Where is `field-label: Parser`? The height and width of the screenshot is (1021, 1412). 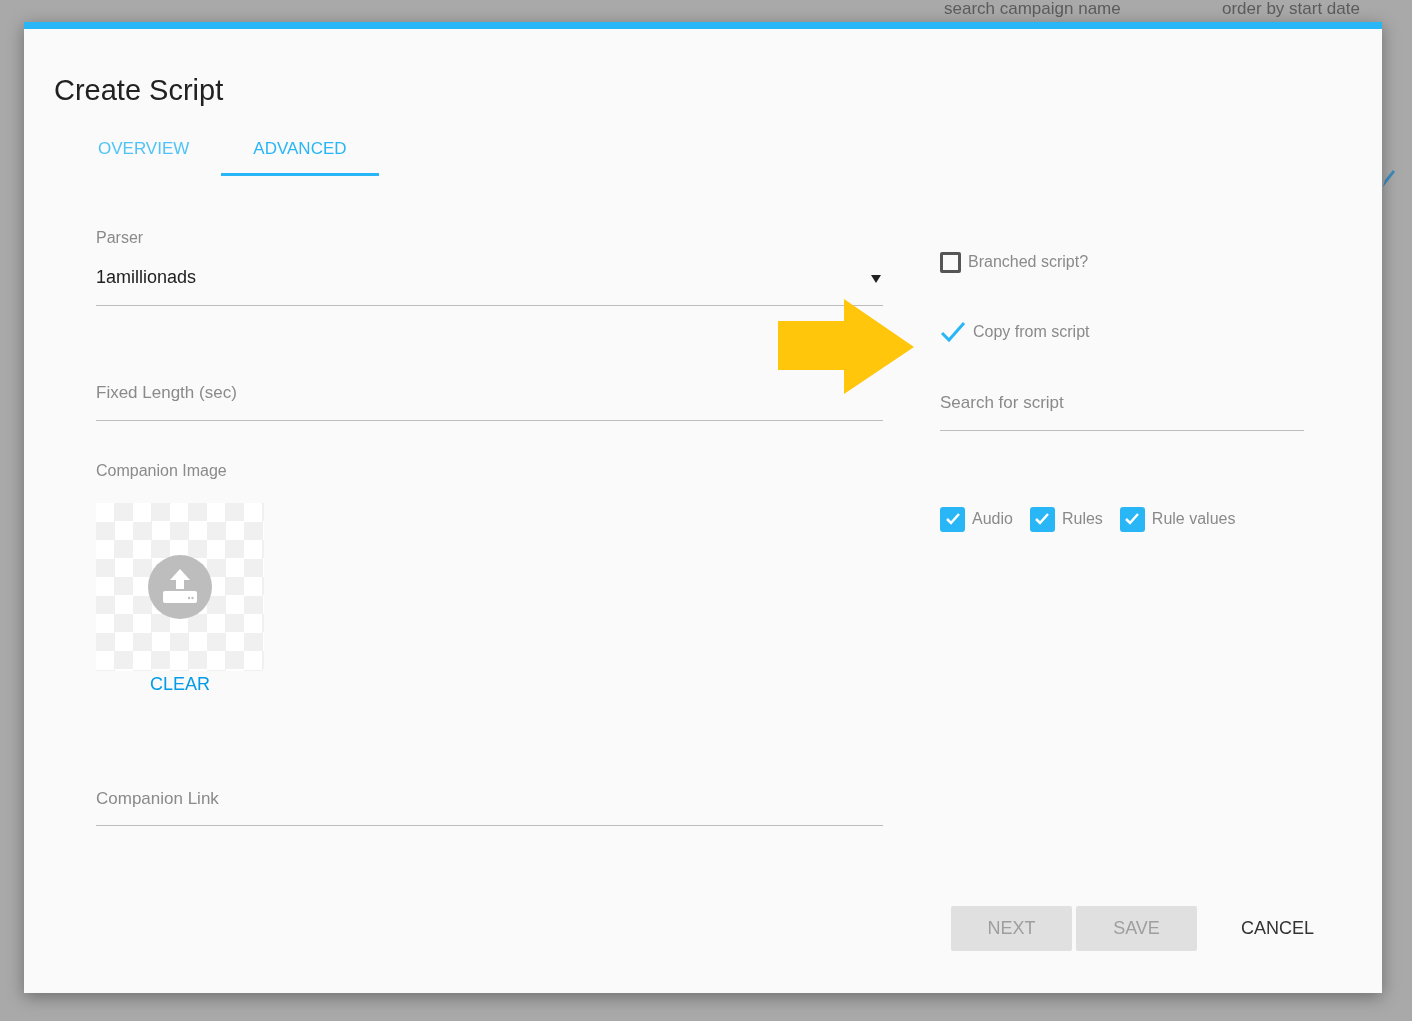 field-label: Parser is located at coordinates (120, 238).